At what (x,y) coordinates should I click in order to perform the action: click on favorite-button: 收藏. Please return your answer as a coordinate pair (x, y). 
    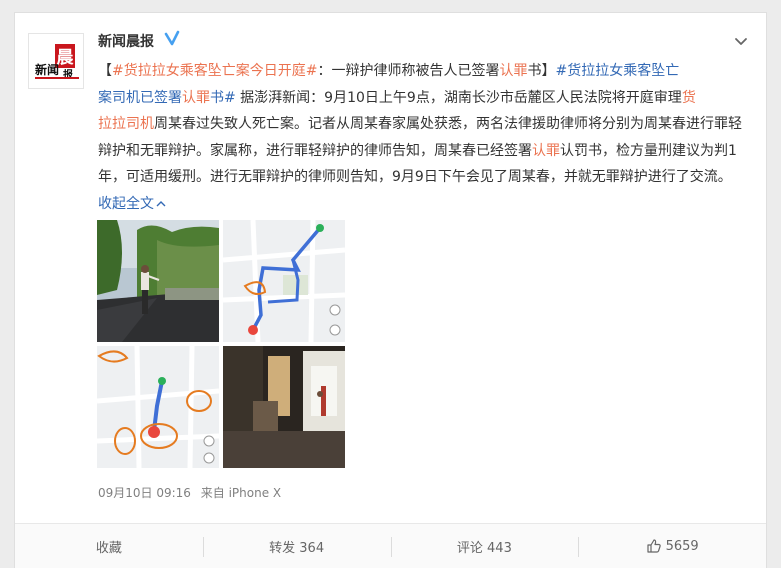
    Looking at the image, I should click on (109, 546).